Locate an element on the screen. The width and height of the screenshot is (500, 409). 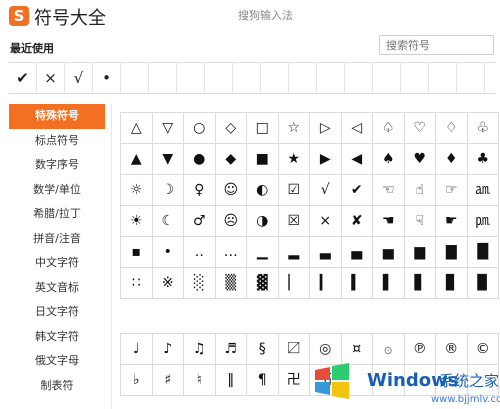
symbol-cell: ◀ is located at coordinates (357, 159).